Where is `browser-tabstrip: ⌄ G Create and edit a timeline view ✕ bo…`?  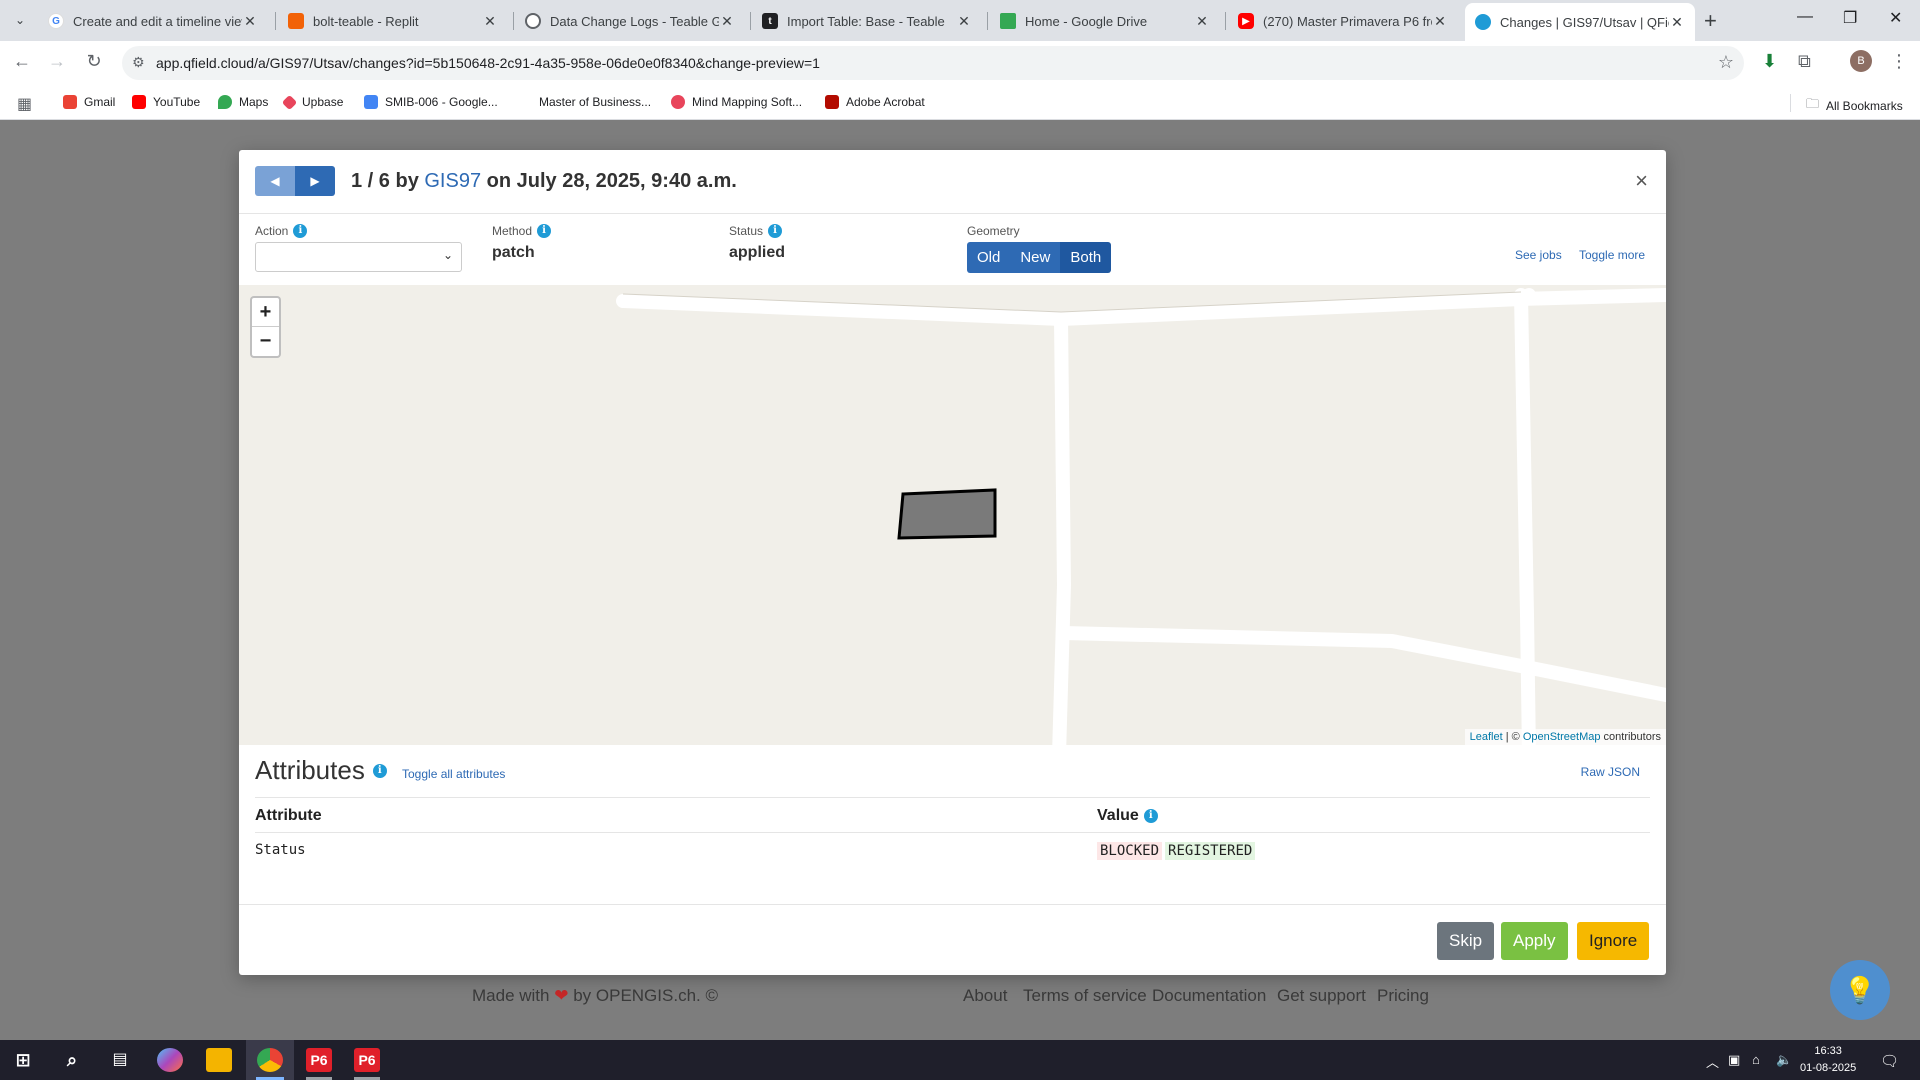
browser-tabstrip: ⌄ G Create and edit a timeline view ✕ bo… is located at coordinates (960, 20).